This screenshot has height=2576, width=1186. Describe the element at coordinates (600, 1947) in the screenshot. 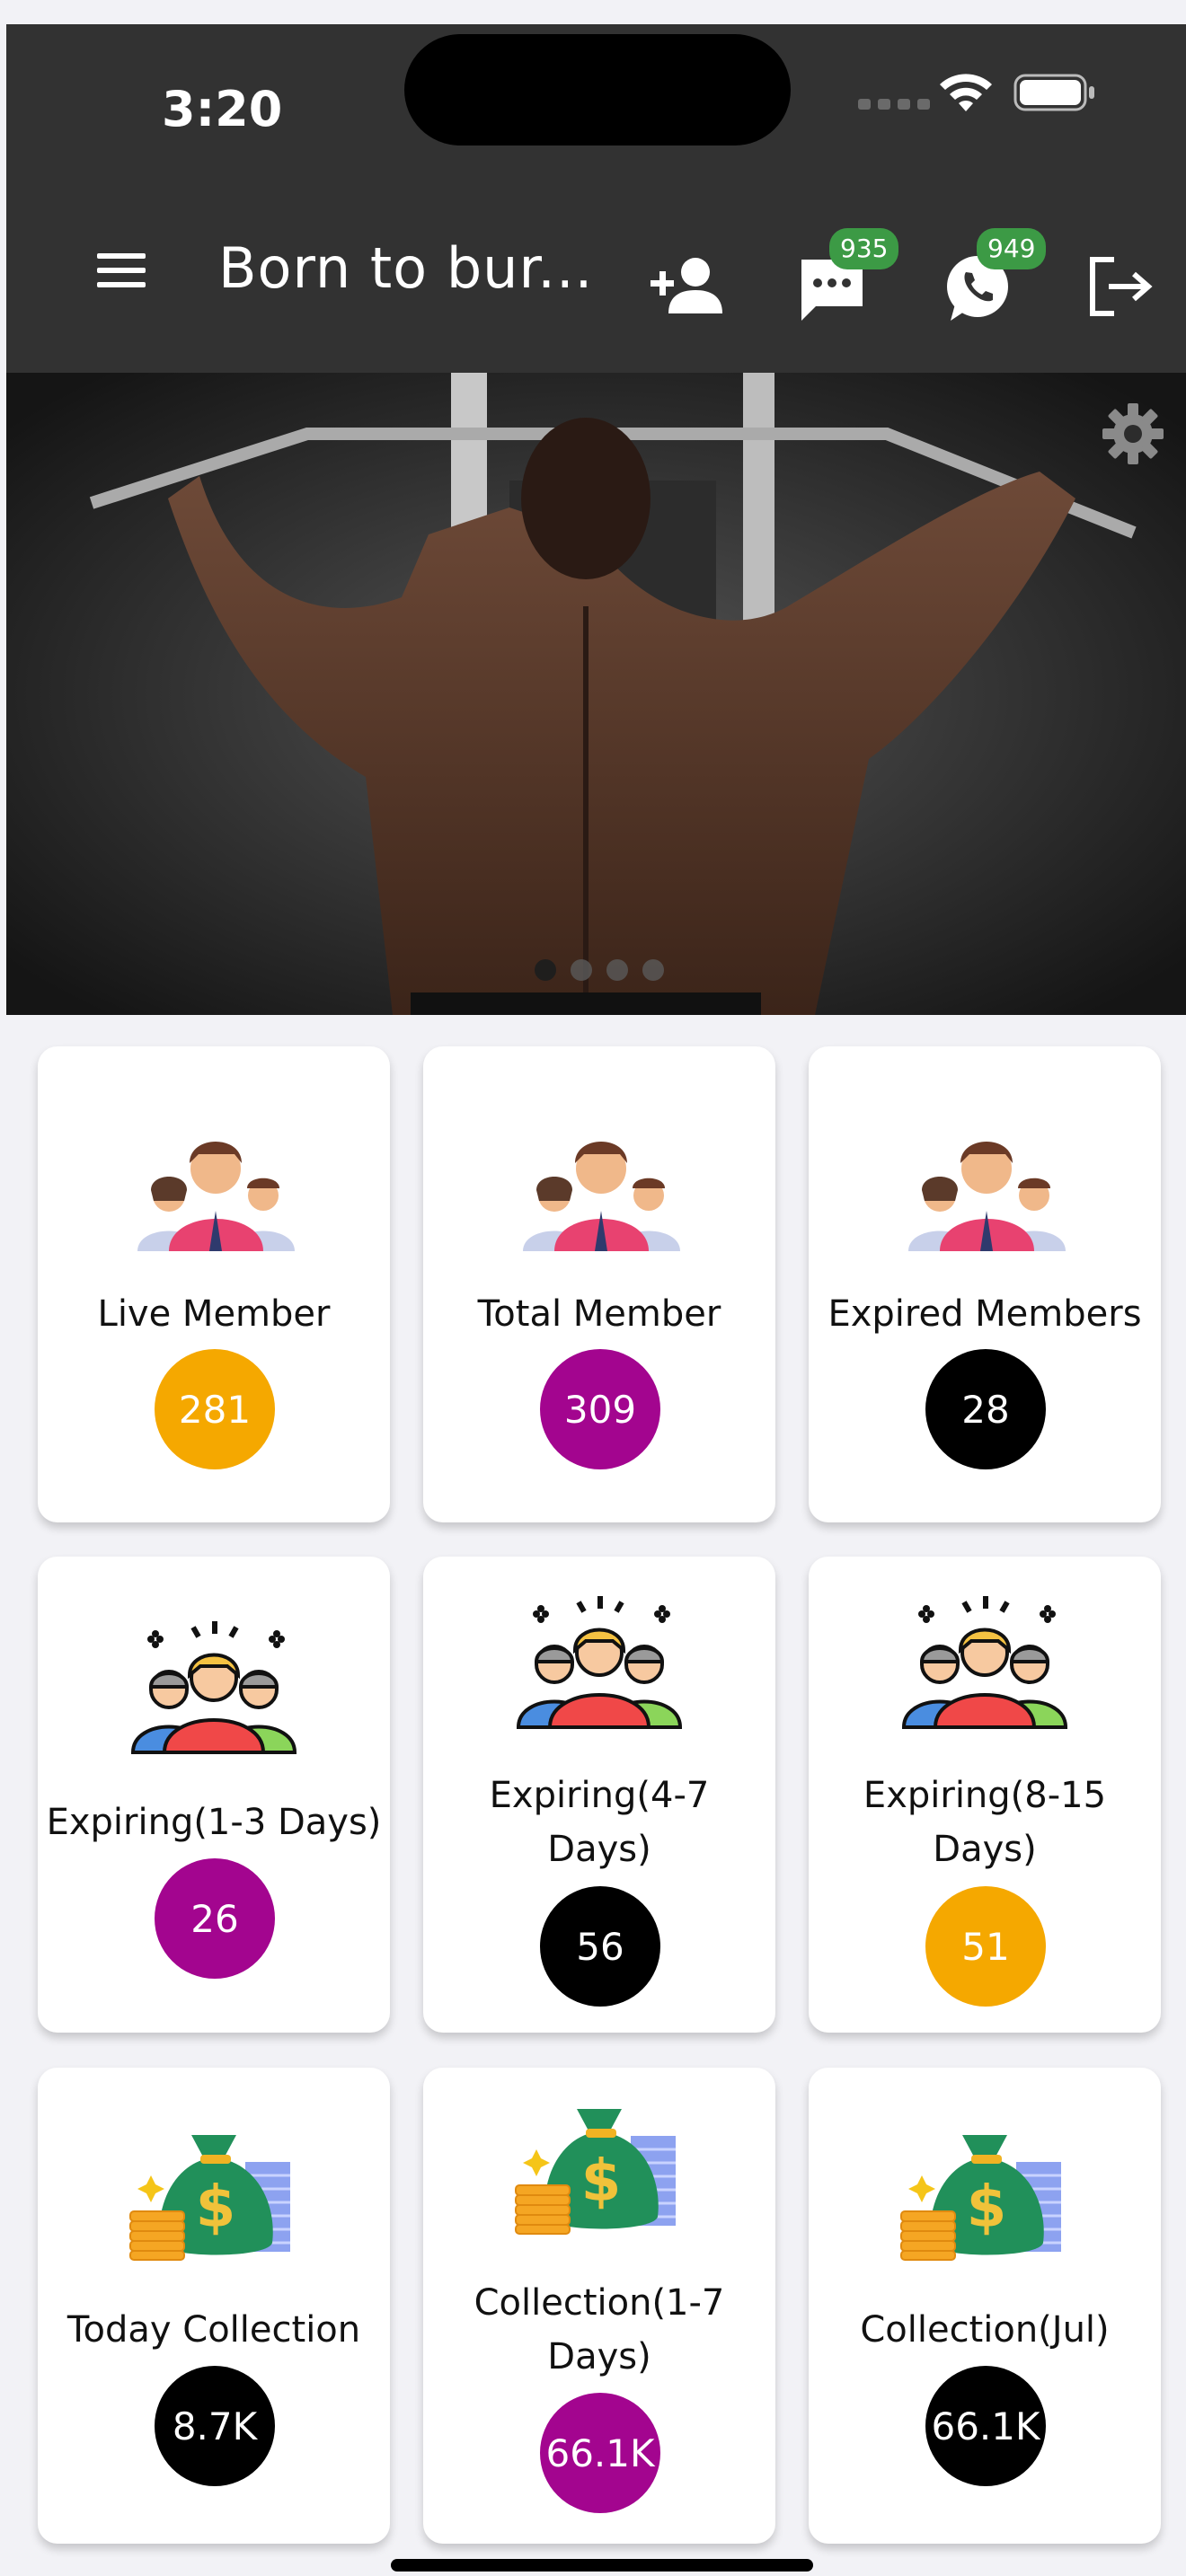

I see `card-count-badge: 56` at that location.